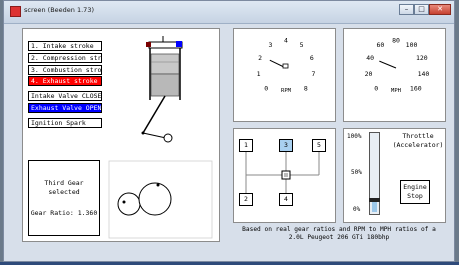  What do you see at coordinates (356, 172) in the screenshot?
I see `throttle-50-label: 50%` at bounding box center [356, 172].